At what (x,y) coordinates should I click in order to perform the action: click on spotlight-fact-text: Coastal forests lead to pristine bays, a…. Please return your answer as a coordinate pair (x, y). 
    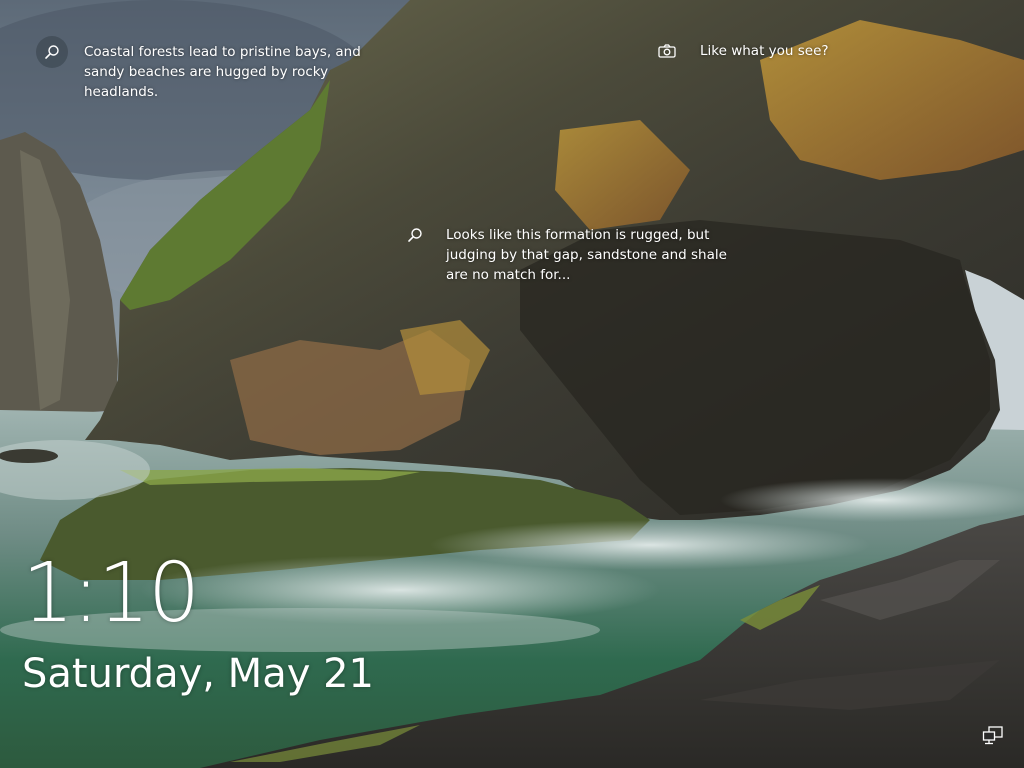
    Looking at the image, I should click on (222, 72).